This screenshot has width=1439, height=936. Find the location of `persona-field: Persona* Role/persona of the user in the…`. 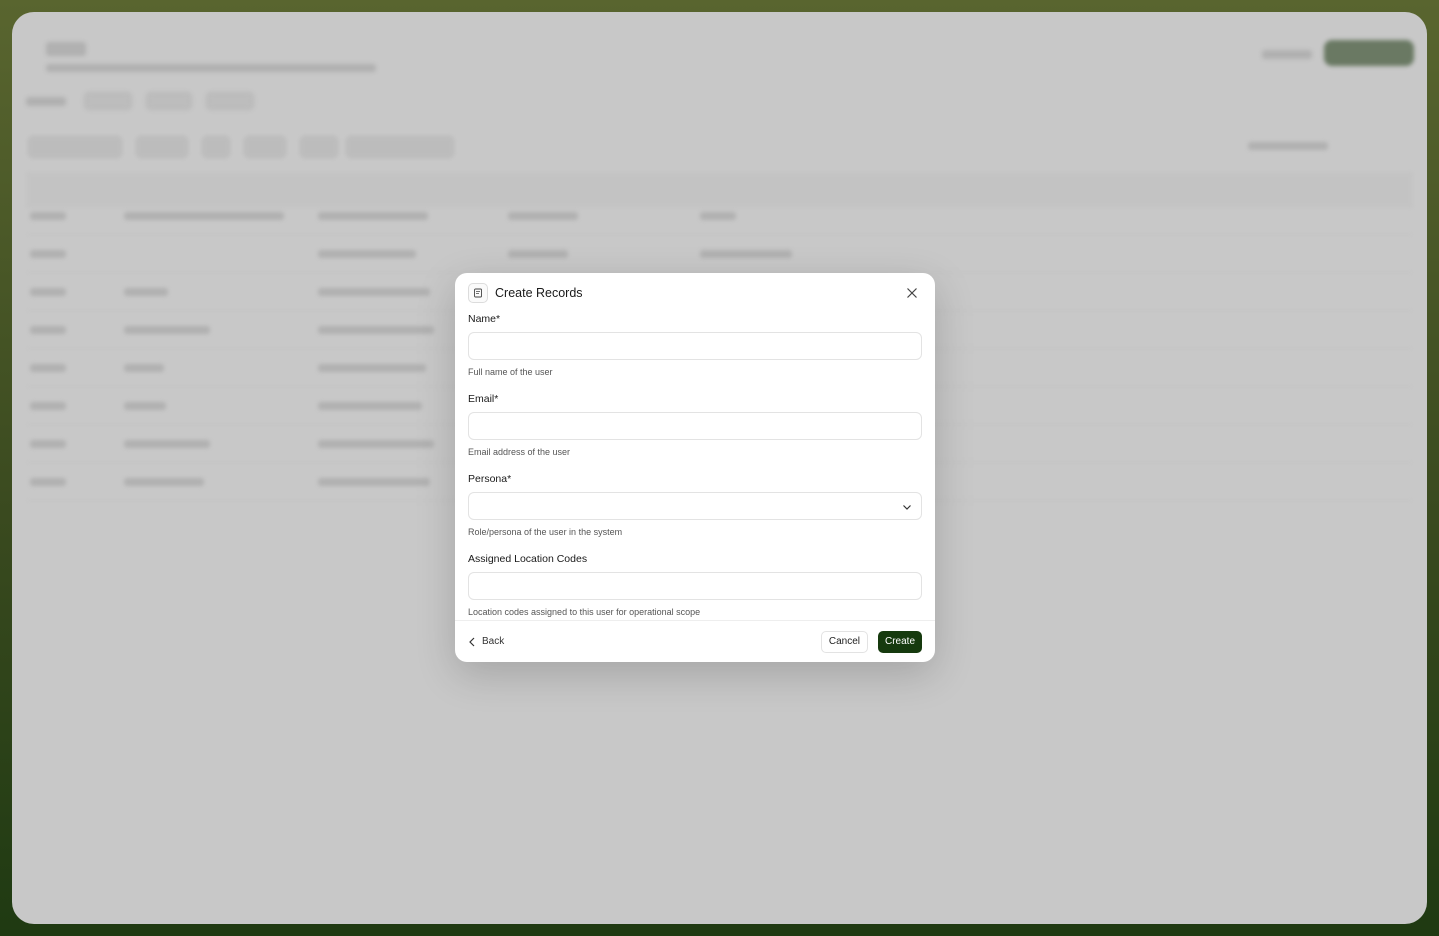

persona-field: Persona* Role/persona of the user in the… is located at coordinates (695, 505).